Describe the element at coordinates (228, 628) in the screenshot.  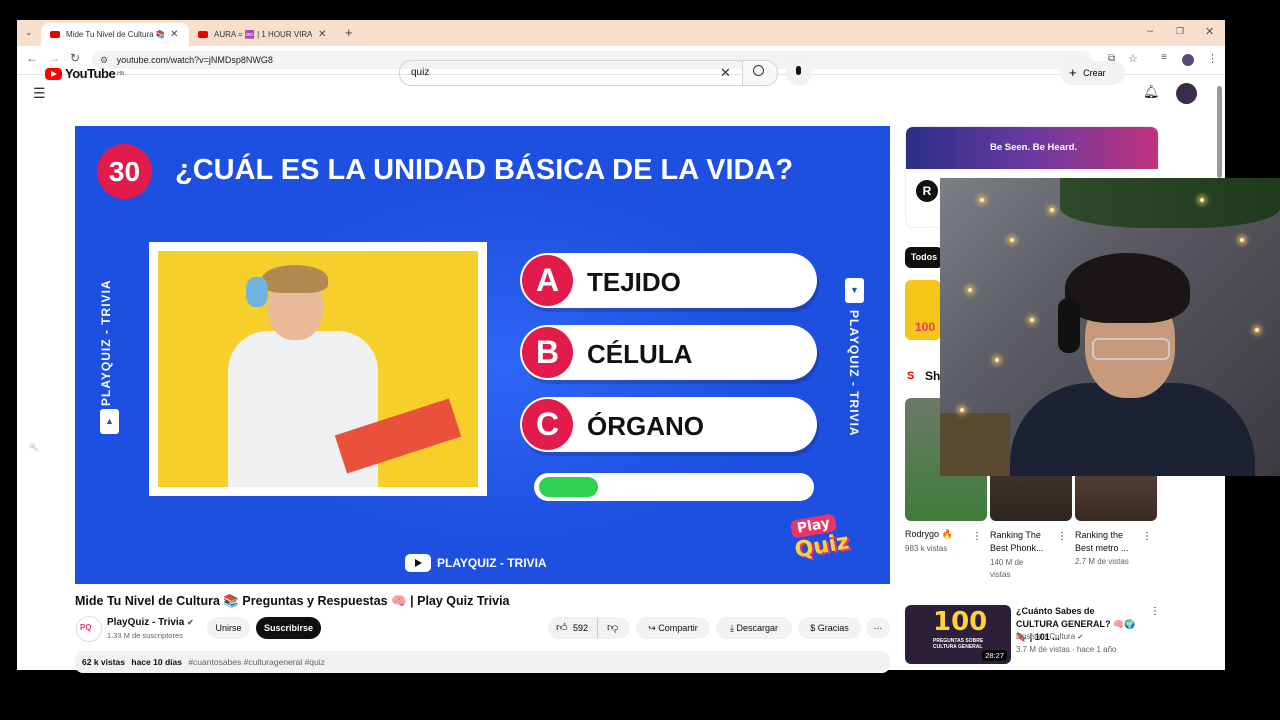
I see `join-button: Unirse` at that location.